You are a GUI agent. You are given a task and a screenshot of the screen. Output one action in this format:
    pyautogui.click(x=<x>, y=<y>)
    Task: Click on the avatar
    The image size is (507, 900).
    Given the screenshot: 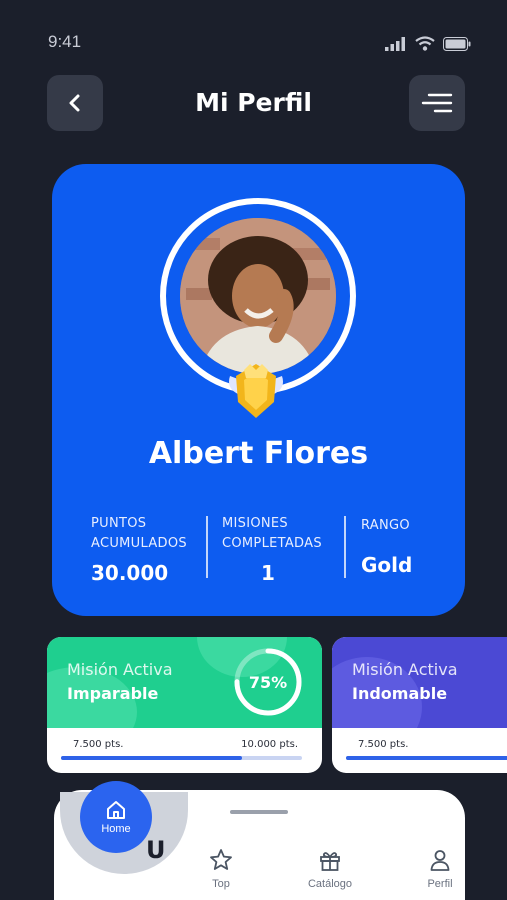 What is the action you would take?
    pyautogui.click(x=258, y=296)
    